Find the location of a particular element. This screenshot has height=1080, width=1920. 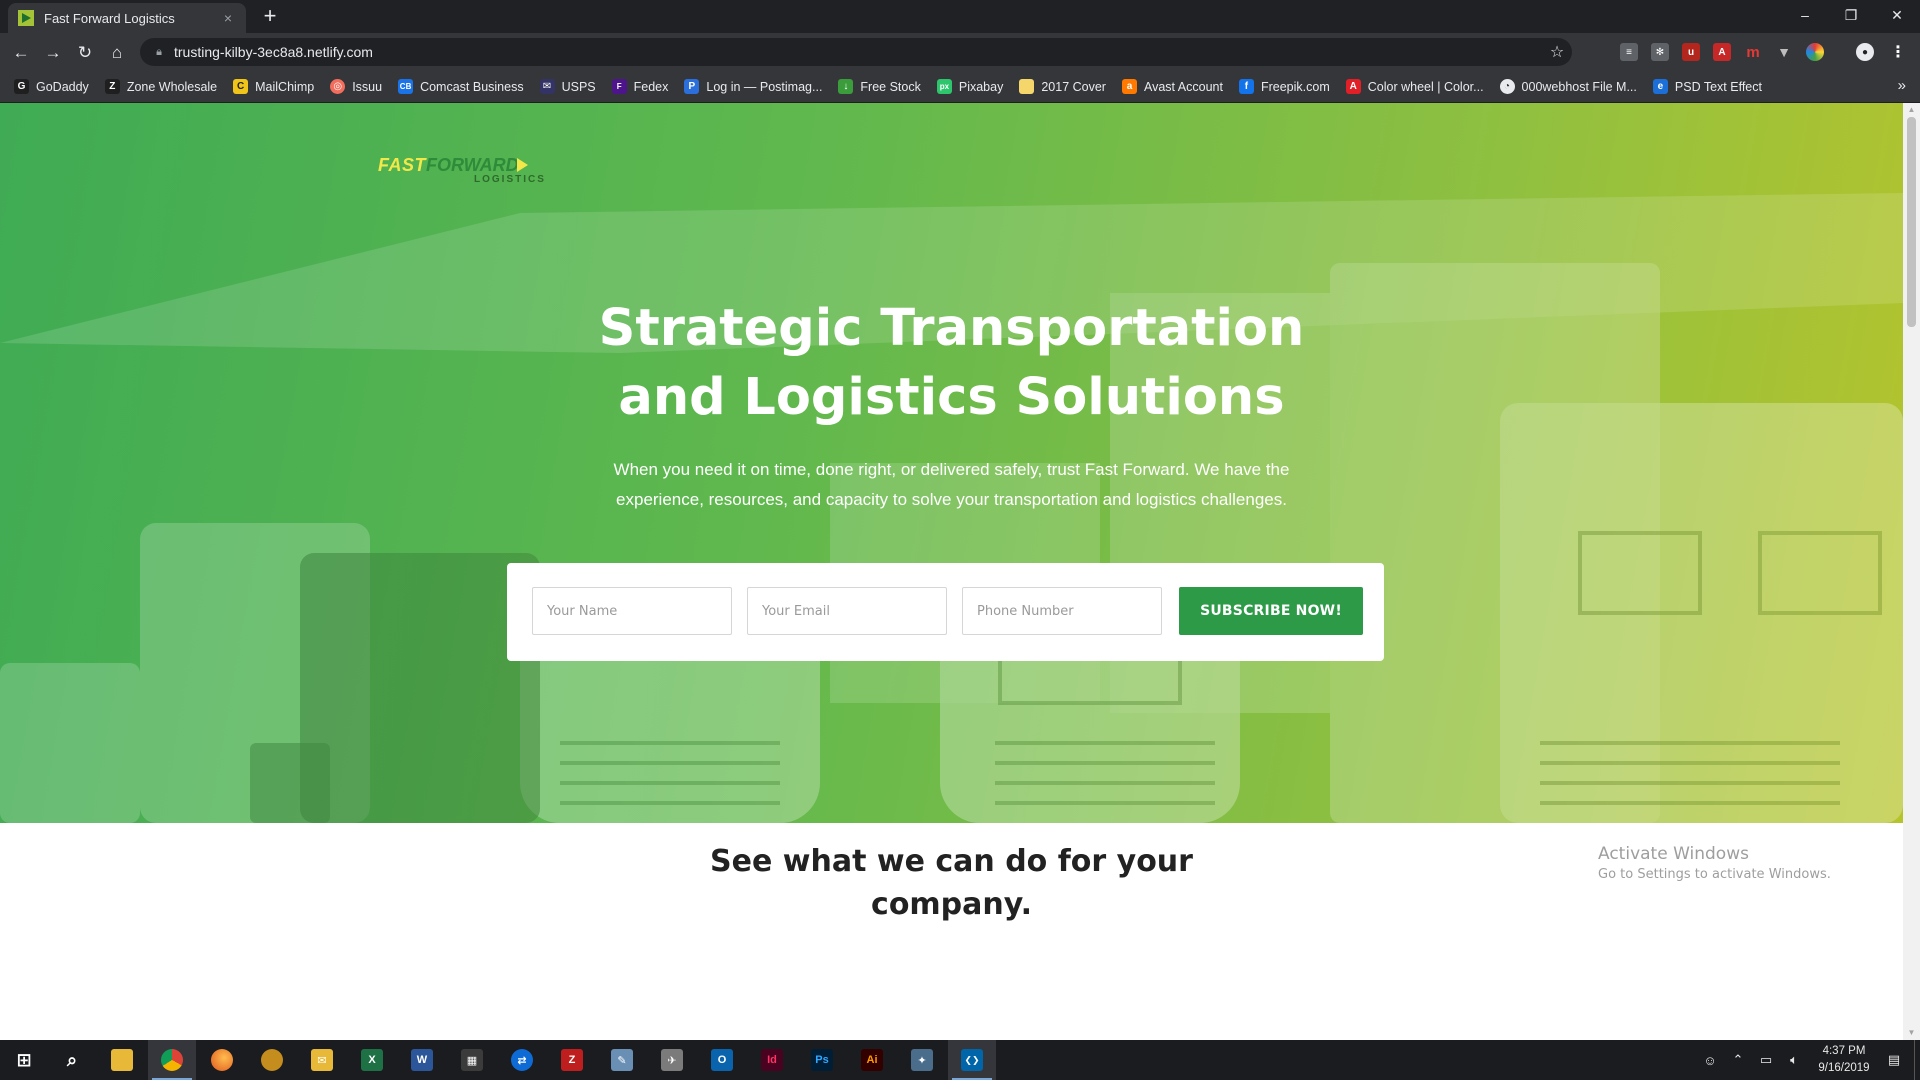

bookmarks-overflow-icon: » is located at coordinates (1902, 85).